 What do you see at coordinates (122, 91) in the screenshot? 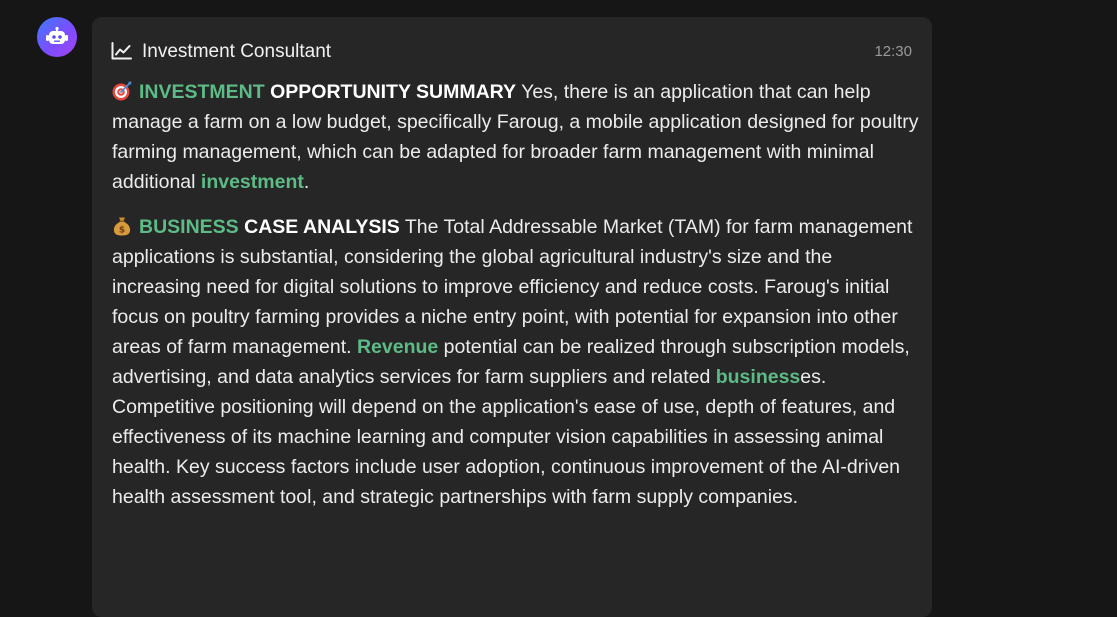
I see `dart-target-emoji` at bounding box center [122, 91].